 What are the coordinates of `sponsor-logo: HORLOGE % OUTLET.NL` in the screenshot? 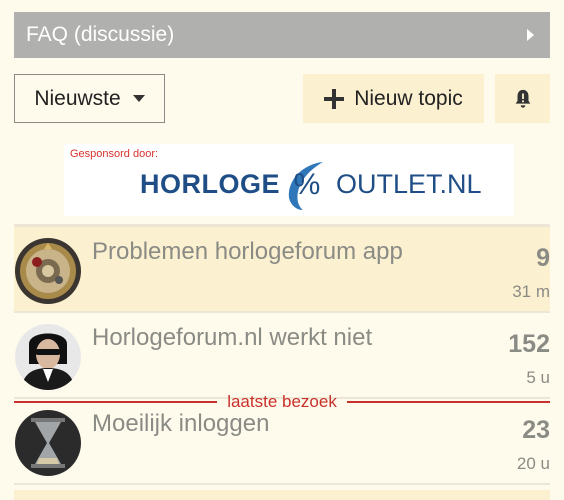 It's located at (311, 184).